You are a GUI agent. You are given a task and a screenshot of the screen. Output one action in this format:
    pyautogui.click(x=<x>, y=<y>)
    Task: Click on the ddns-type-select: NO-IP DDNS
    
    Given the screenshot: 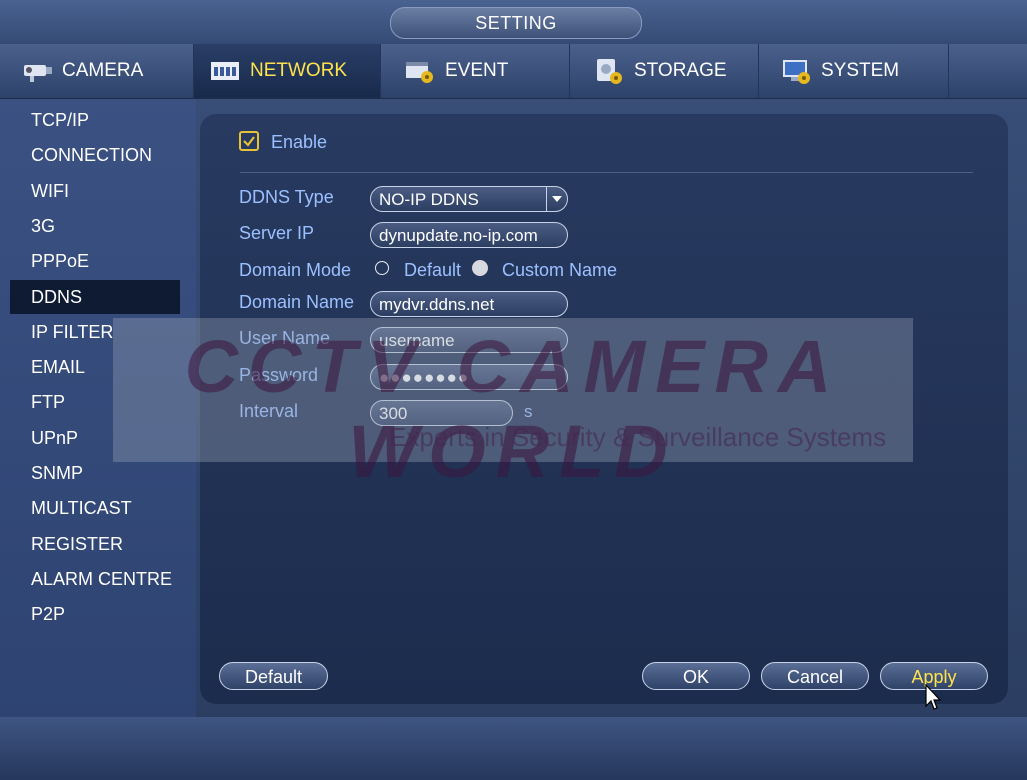 What is the action you would take?
    pyautogui.click(x=469, y=199)
    